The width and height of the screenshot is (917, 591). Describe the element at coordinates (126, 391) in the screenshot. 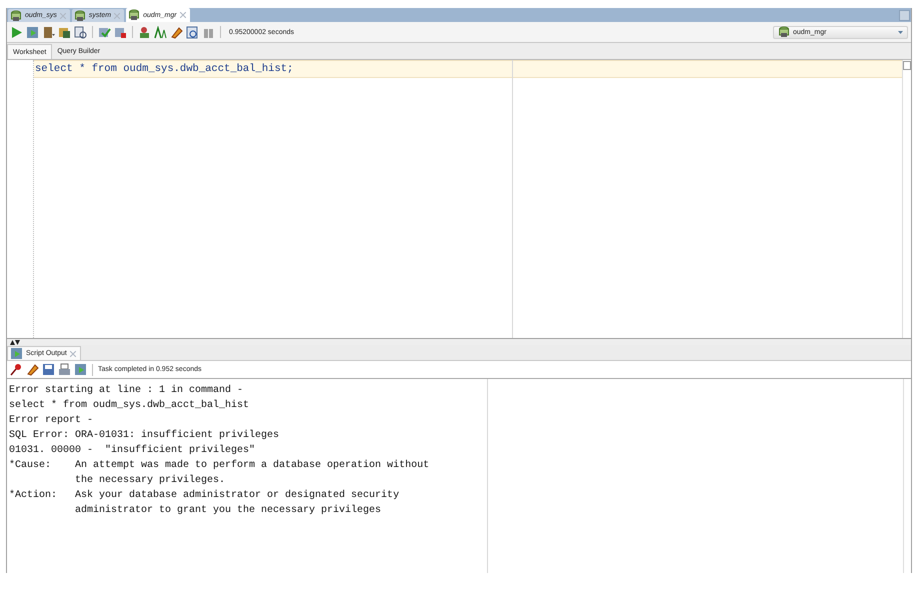

I see `output-line: Error starting at line : 1 in command -` at that location.